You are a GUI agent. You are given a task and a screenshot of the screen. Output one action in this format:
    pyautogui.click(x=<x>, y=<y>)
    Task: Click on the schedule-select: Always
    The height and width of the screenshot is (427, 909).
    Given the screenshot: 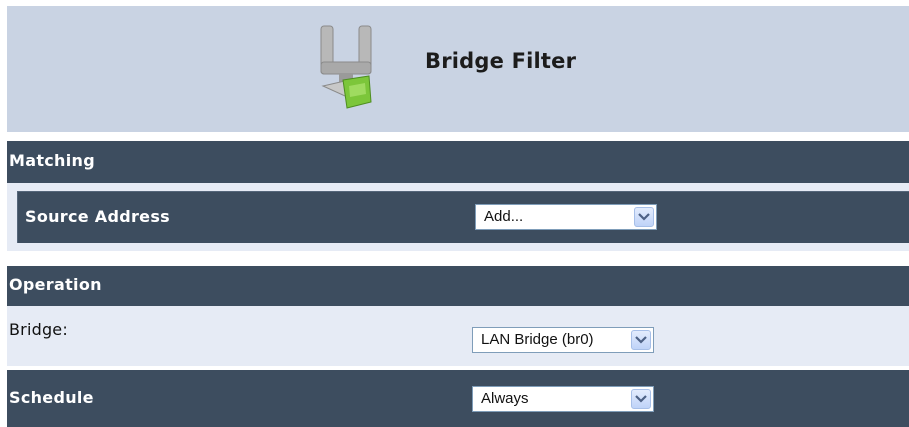 What is the action you would take?
    pyautogui.click(x=563, y=399)
    